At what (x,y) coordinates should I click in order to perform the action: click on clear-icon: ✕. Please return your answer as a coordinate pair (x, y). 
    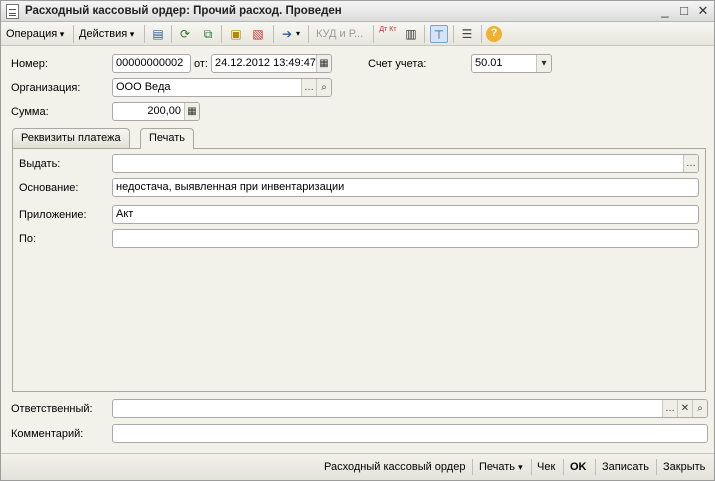
    Looking at the image, I should click on (684, 408).